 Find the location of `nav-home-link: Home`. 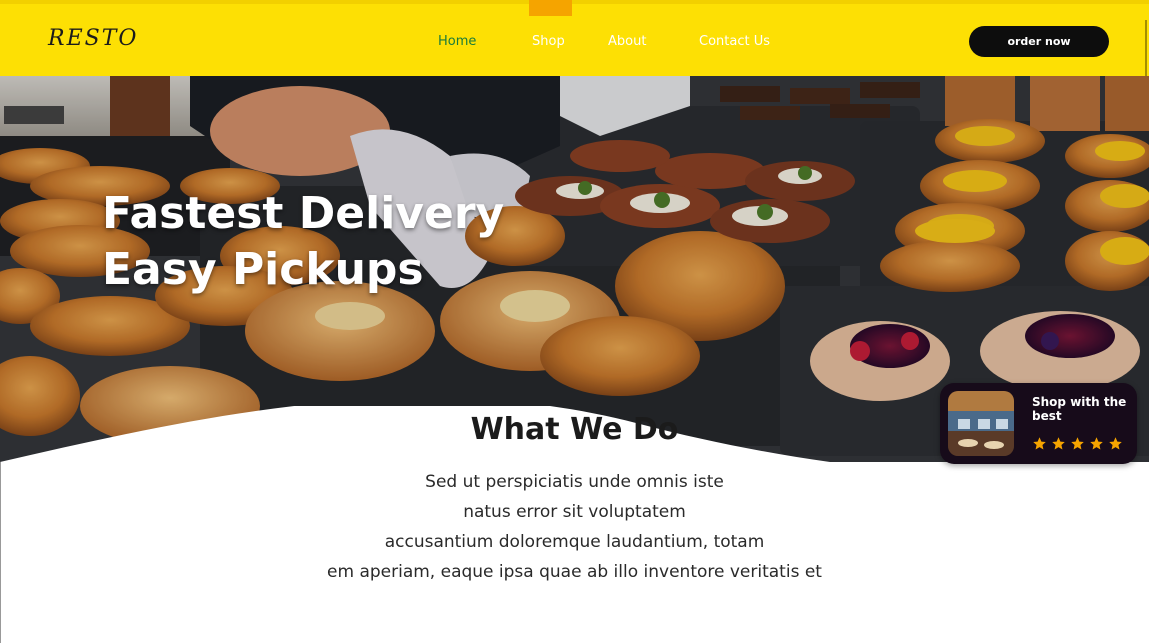

nav-home-link: Home is located at coordinates (457, 41).